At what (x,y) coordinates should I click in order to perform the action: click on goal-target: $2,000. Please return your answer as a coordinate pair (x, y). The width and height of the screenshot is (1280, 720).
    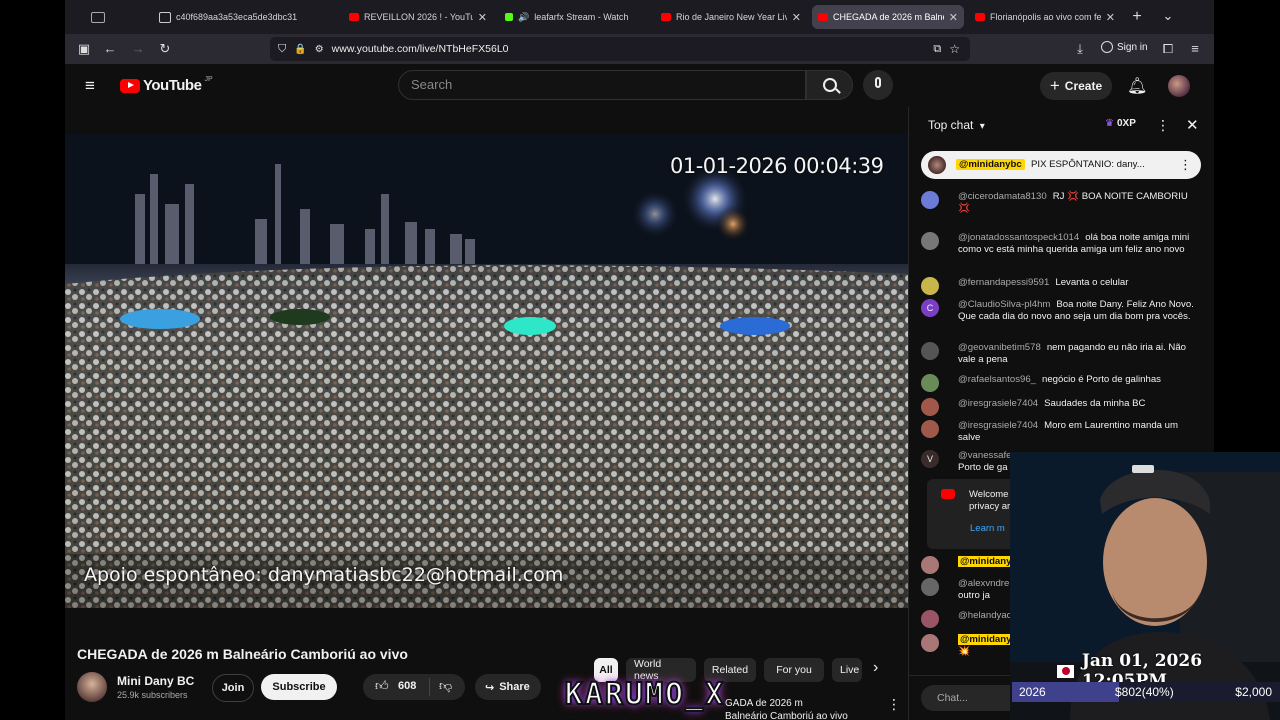
    Looking at the image, I should click on (1253, 692).